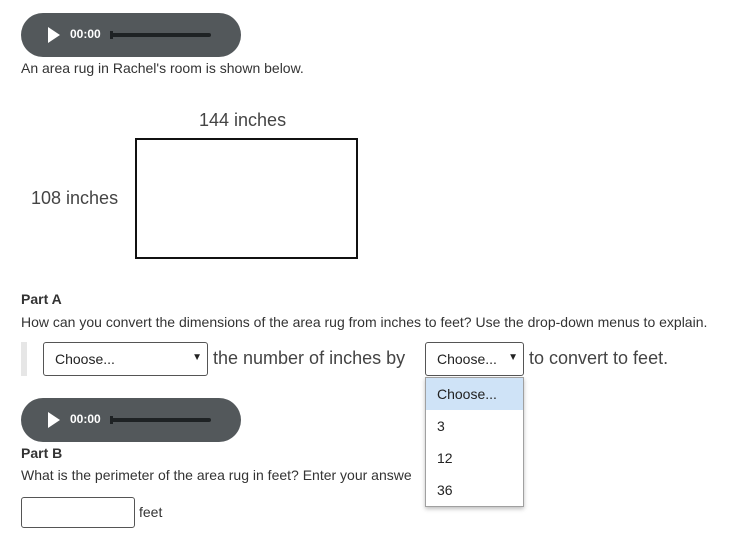 The height and width of the screenshot is (535, 749). What do you see at coordinates (599, 358) in the screenshot?
I see `sentence-text-2: to convert to feet.` at bounding box center [599, 358].